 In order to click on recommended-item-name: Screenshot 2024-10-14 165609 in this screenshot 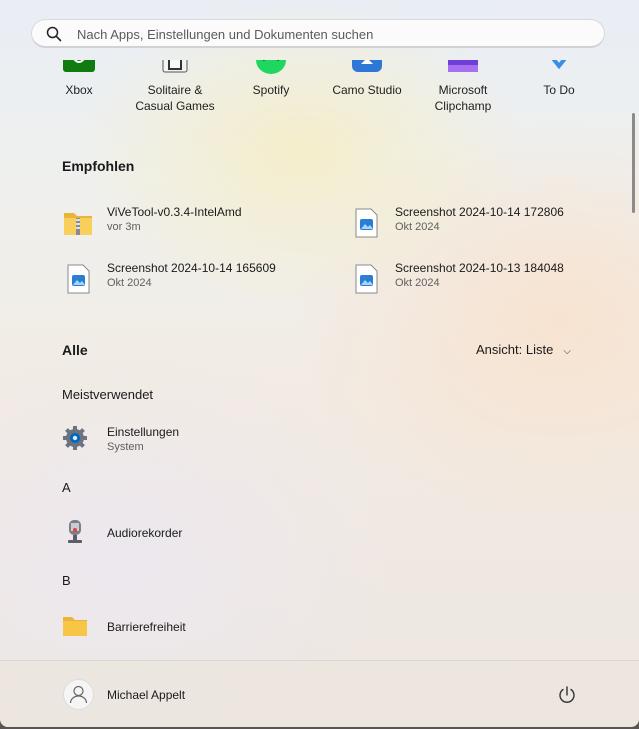, I will do `click(191, 268)`.